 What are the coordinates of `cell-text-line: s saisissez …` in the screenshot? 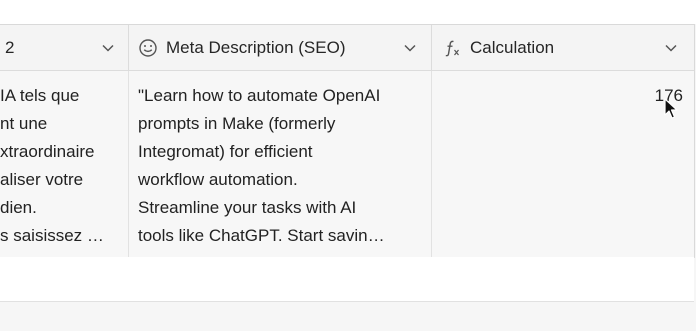 It's located at (52, 235).